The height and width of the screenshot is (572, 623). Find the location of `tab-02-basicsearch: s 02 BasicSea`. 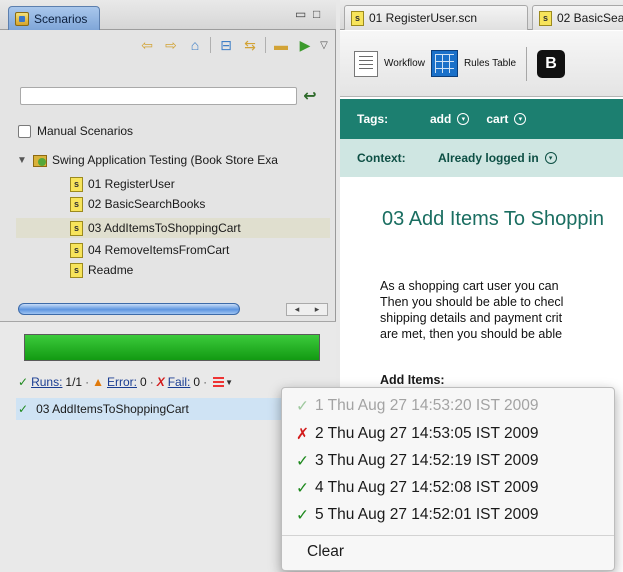

tab-02-basicsearch: s 02 BasicSea is located at coordinates (577, 17).